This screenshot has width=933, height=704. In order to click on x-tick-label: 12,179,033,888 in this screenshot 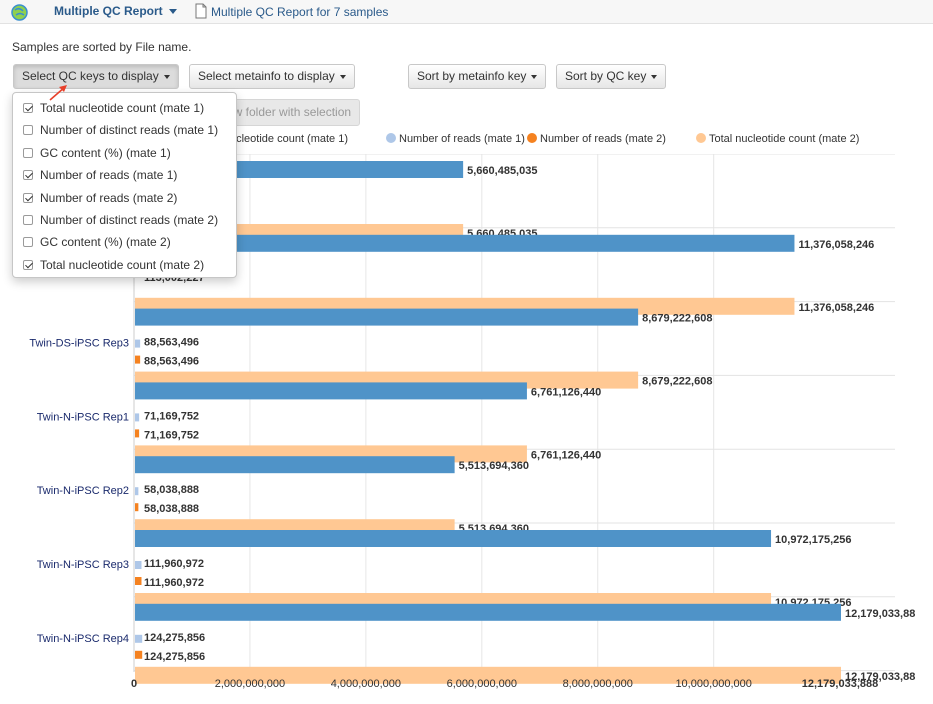, I will do `click(840, 684)`.